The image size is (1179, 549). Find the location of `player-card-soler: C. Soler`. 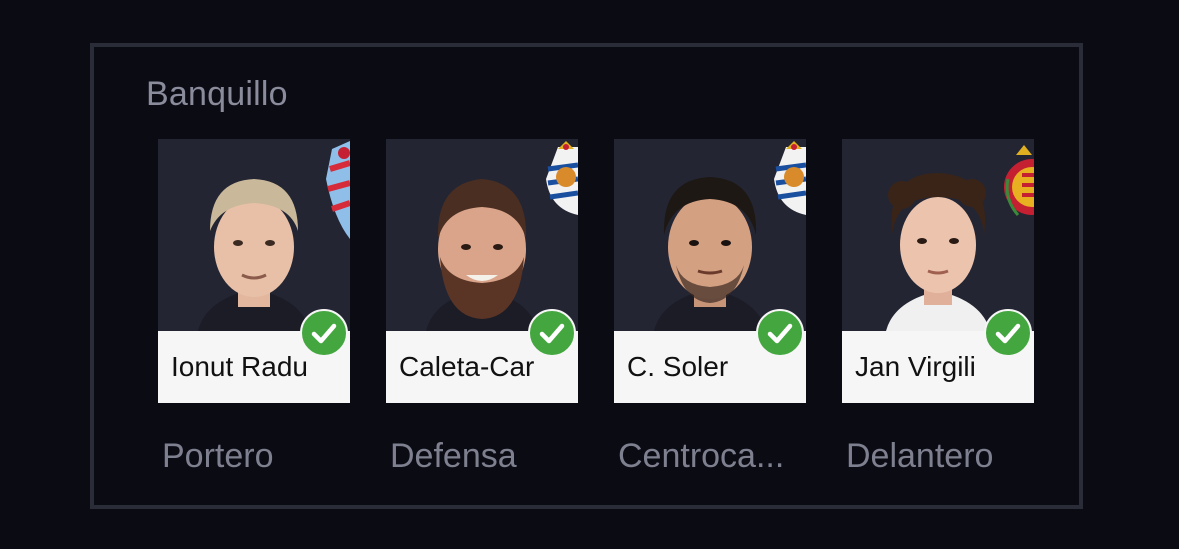

player-card-soler: C. Soler is located at coordinates (710, 271).